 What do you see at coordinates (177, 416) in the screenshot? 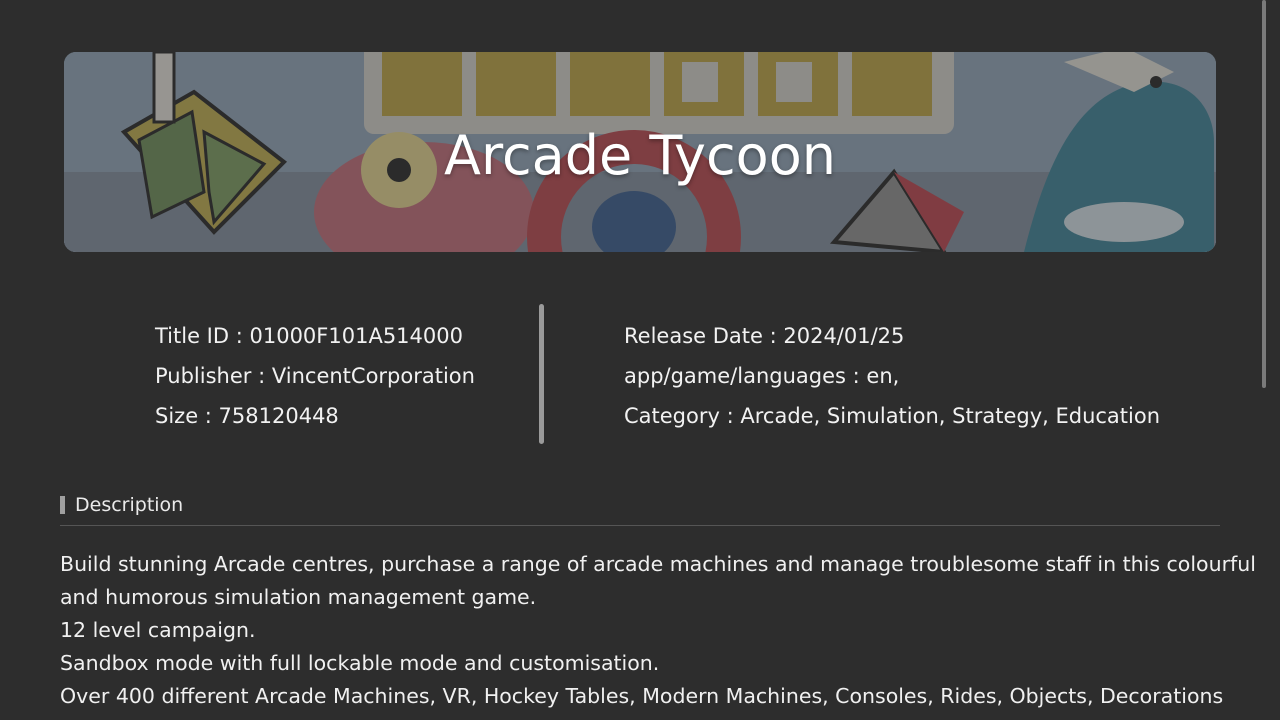
I see `size-label: Size` at bounding box center [177, 416].